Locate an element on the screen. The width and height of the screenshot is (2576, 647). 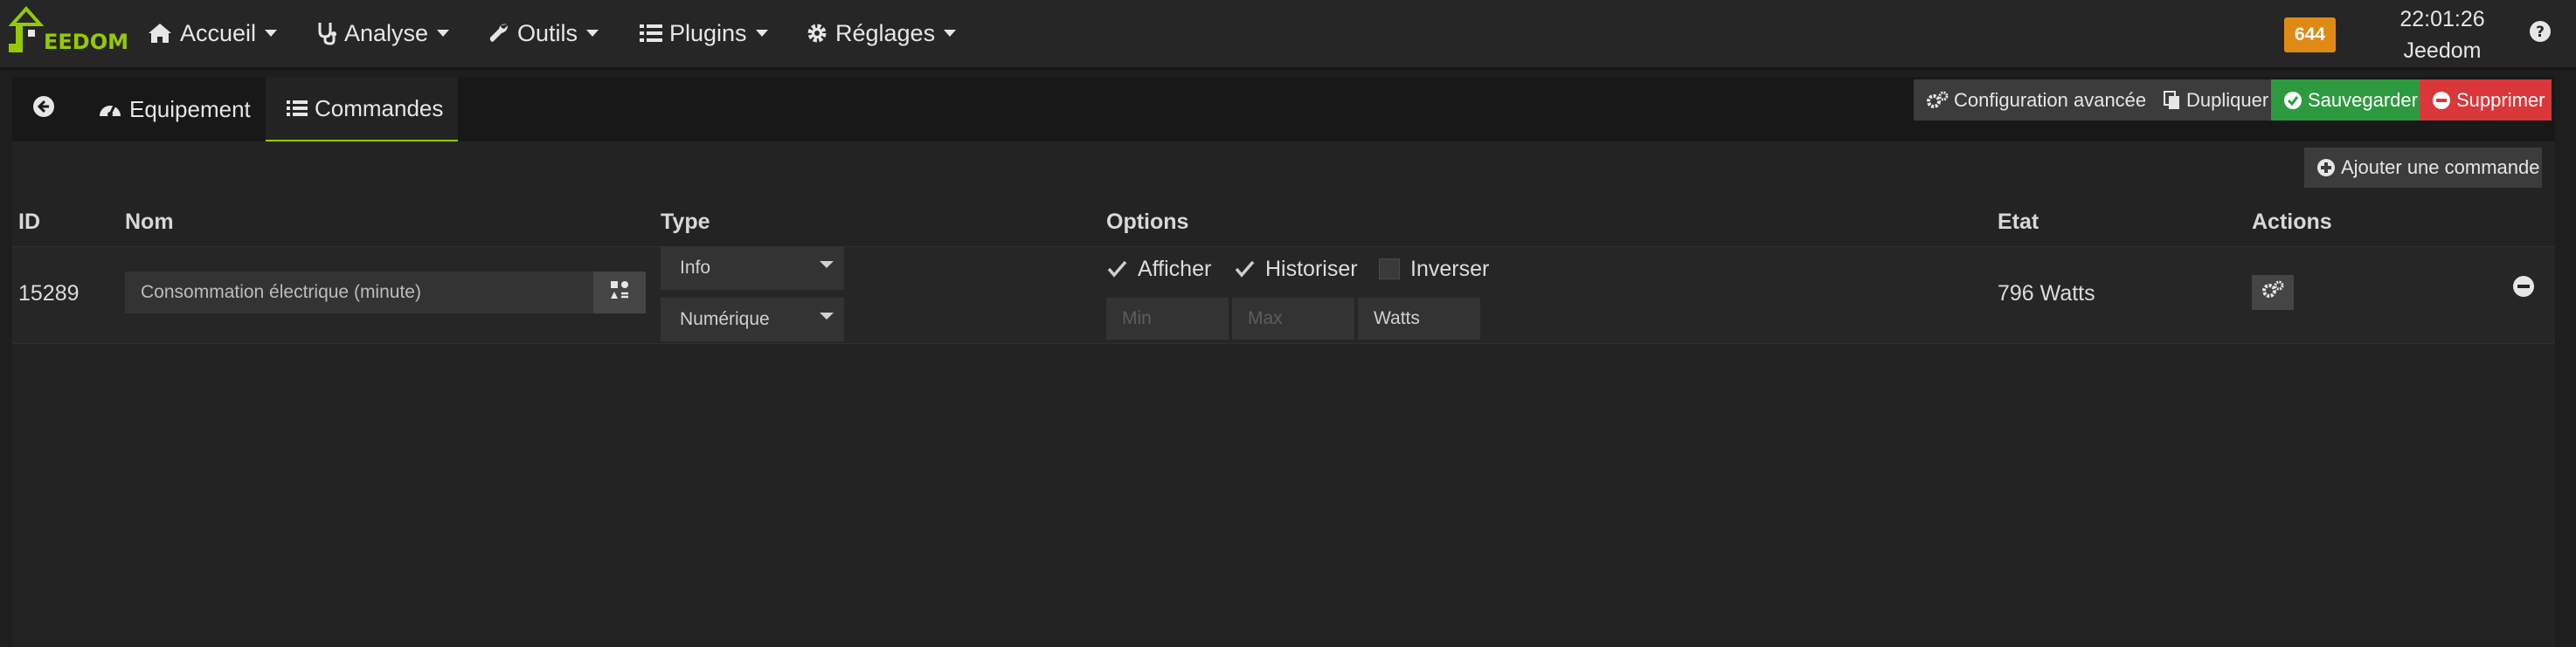
tab-equipement: Equipement is located at coordinates (174, 109).